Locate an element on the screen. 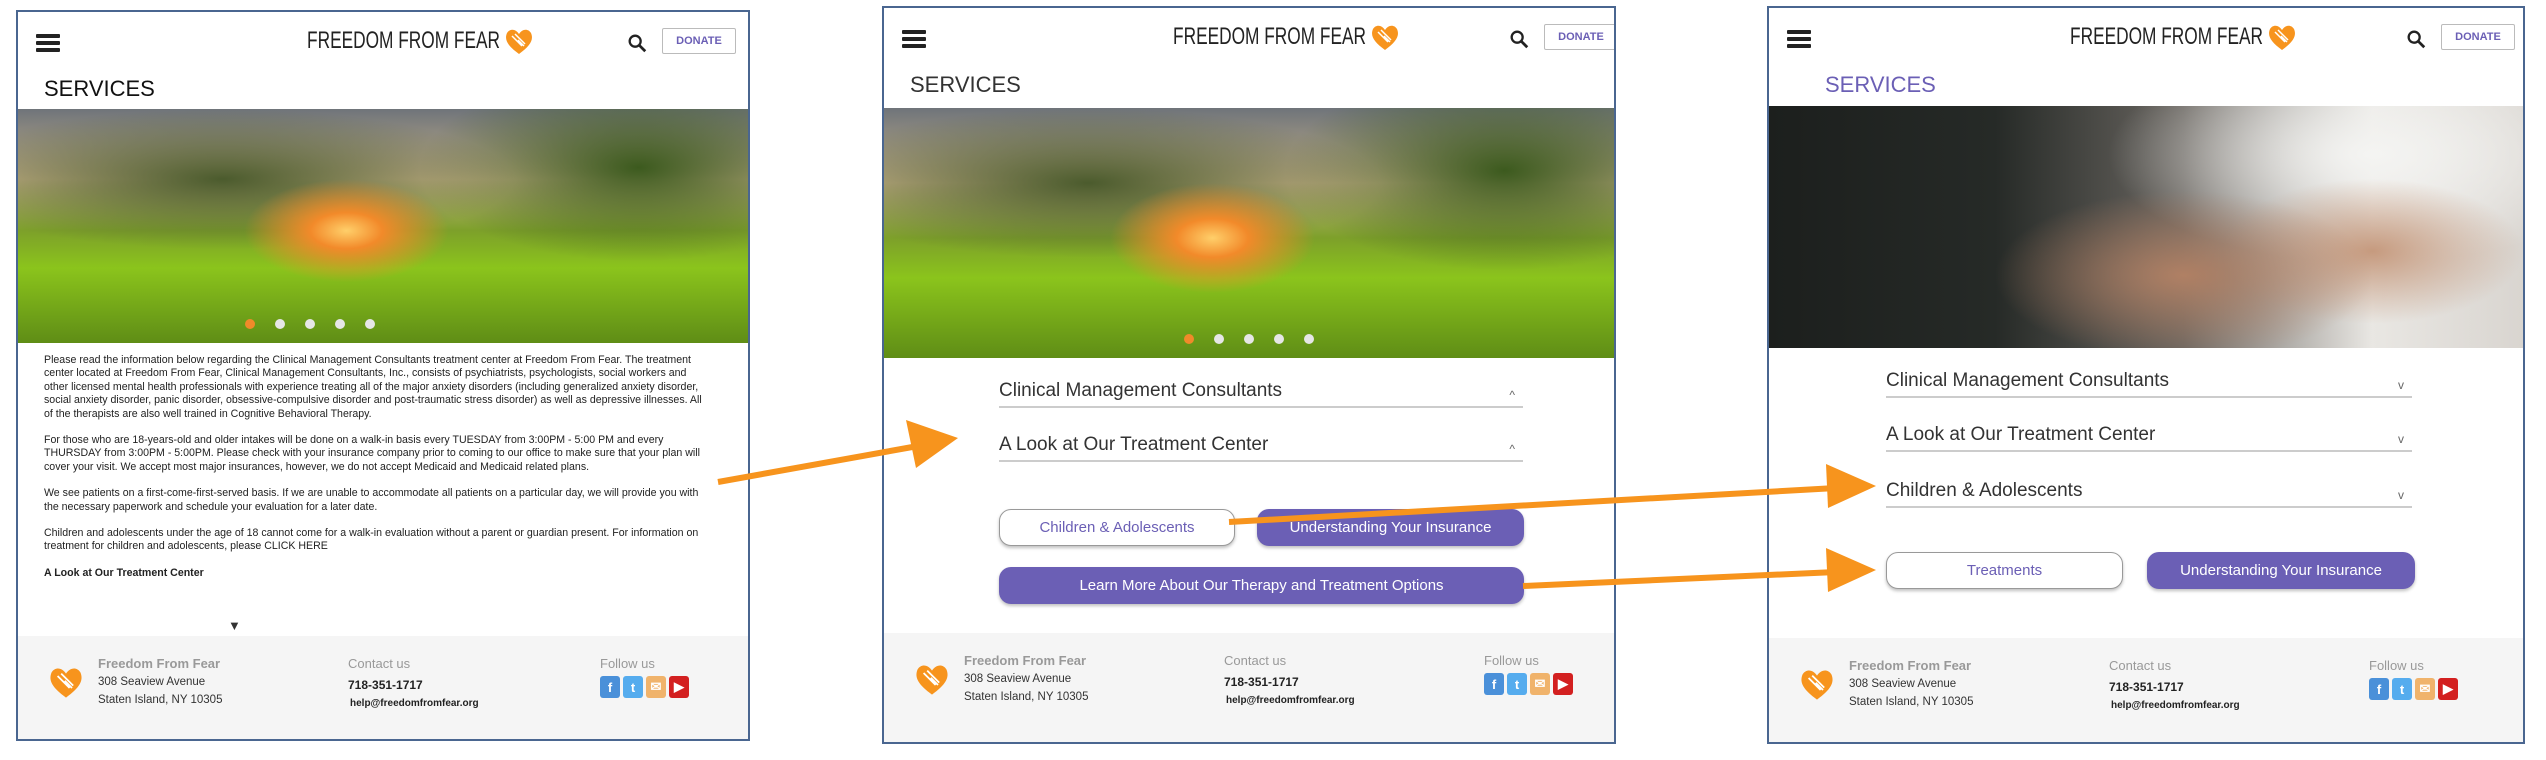  section-heading: A Look at Our Treatment Center is located at coordinates (124, 572).